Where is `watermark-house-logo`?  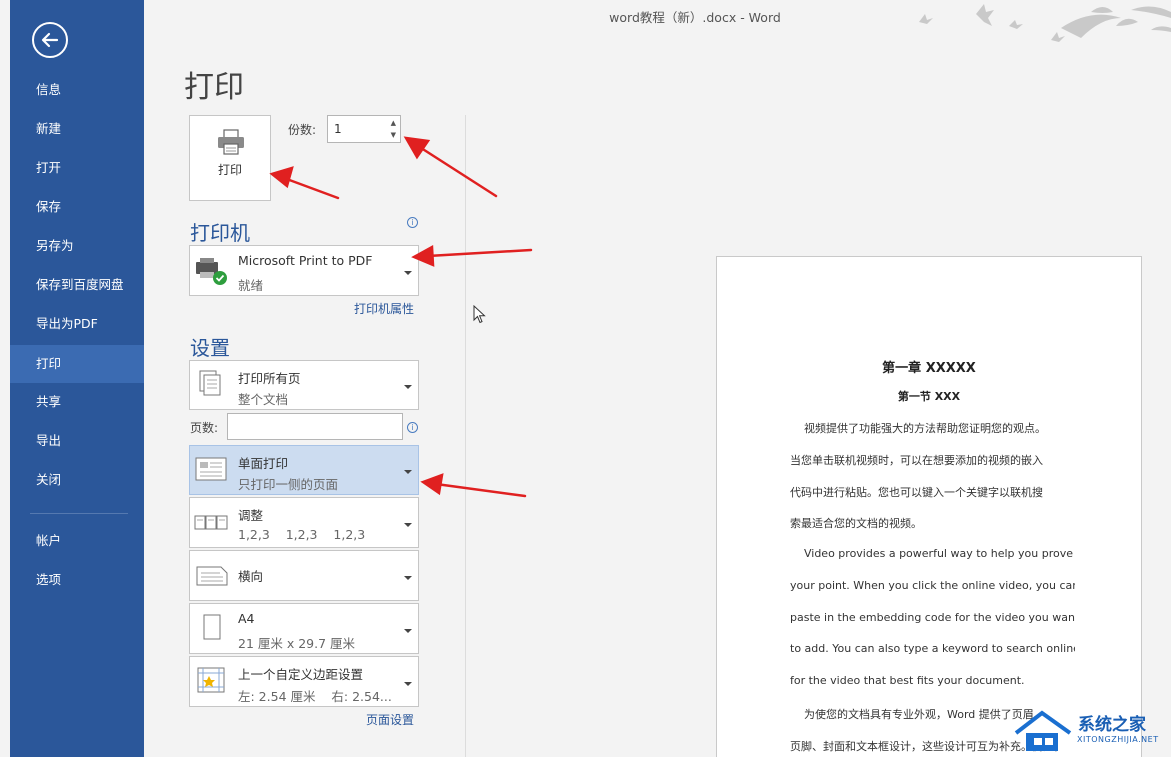 watermark-house-logo is located at coordinates (1043, 730).